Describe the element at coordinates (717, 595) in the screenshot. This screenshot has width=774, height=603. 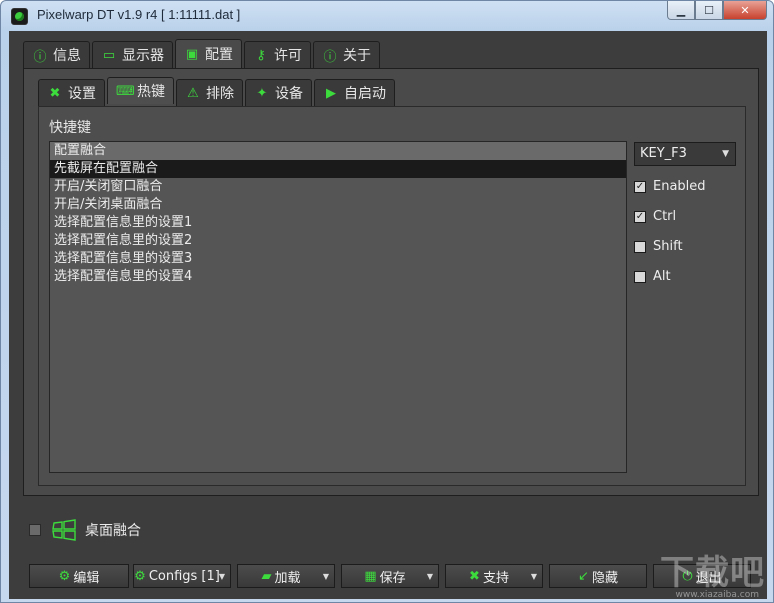
I see `watermark-url: www.xiazaiba.com` at that location.